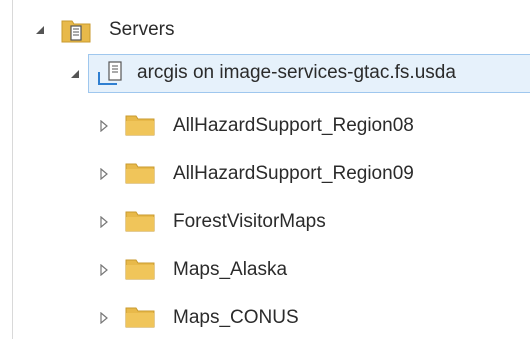  Describe the element at coordinates (76, 32) in the screenshot. I see `server-folder-icon` at that location.